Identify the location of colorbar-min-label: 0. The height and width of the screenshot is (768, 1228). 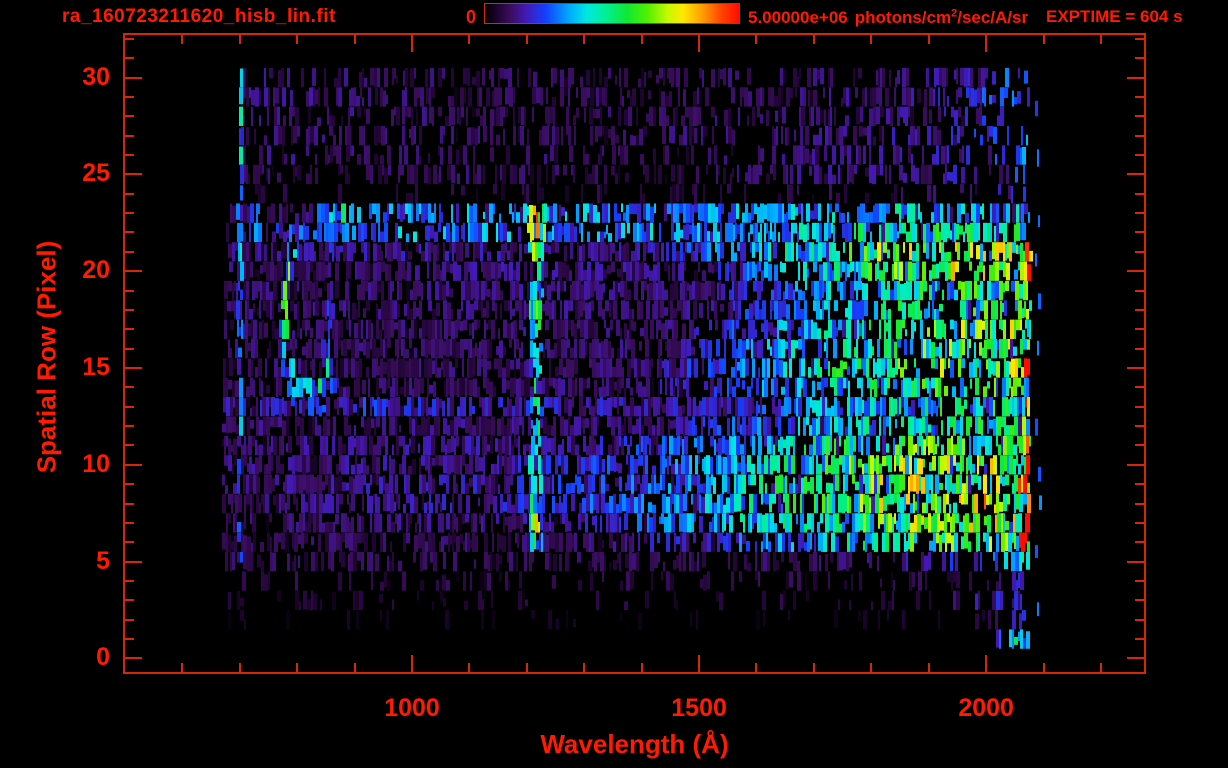
(470, 17).